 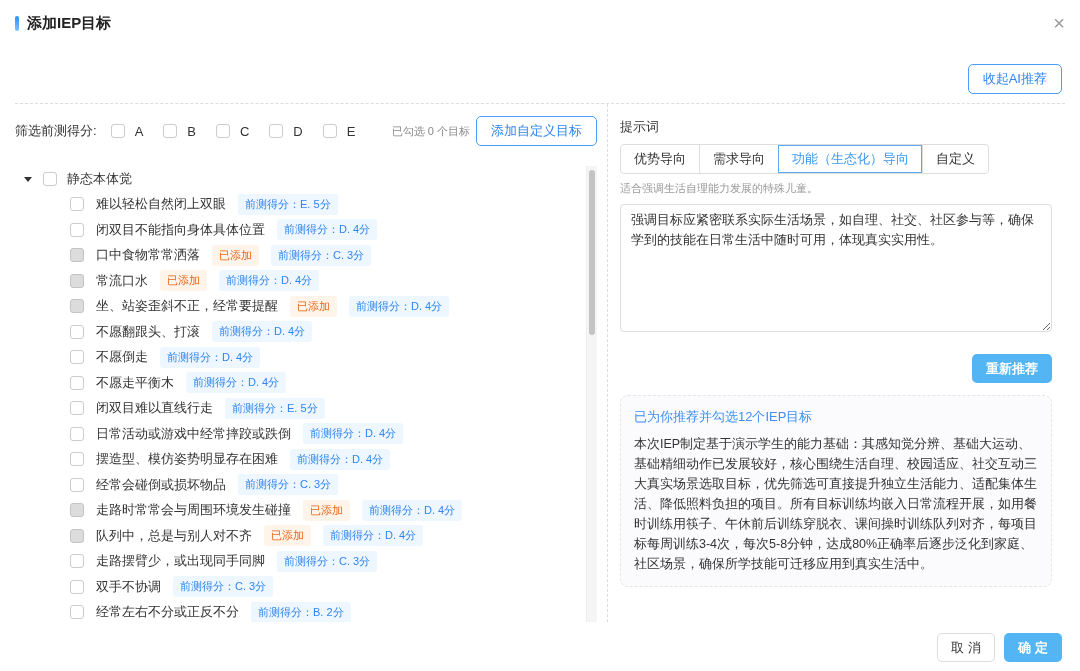 What do you see at coordinates (193, 433) in the screenshot?
I see `goal-label: 日常活动或游戏中经常摔跤或跌倒` at bounding box center [193, 433].